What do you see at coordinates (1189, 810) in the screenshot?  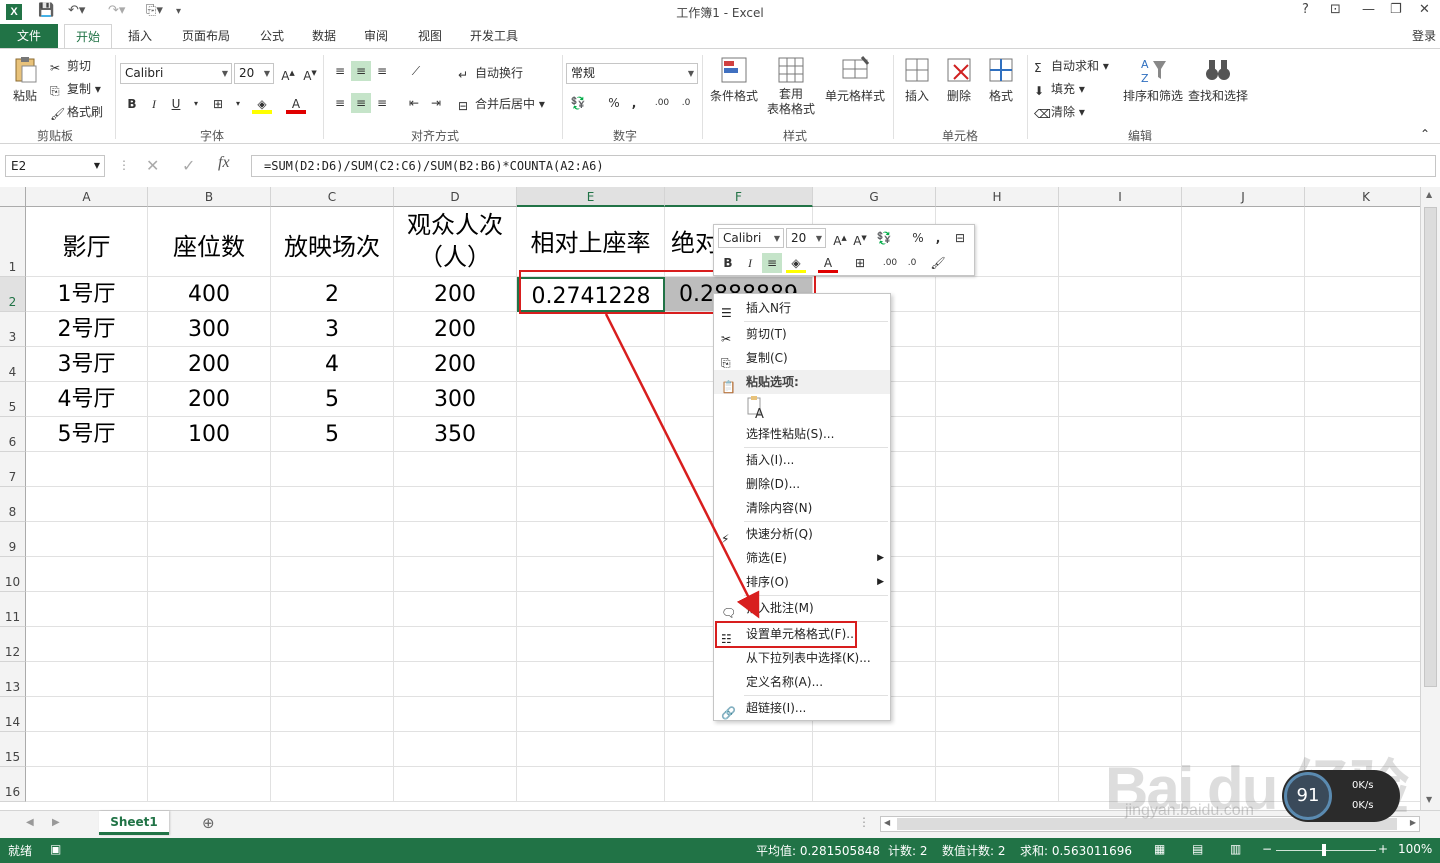 I see `baidu-watermark-url: jingyan.baidu.com` at bounding box center [1189, 810].